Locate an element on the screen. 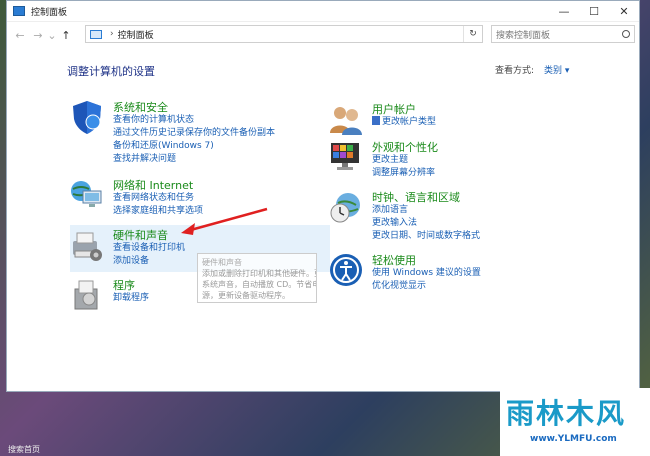 The image size is (650, 456). tooltip-line: 系统声音，自动播放 CD。节省电 is located at coordinates (259, 284).